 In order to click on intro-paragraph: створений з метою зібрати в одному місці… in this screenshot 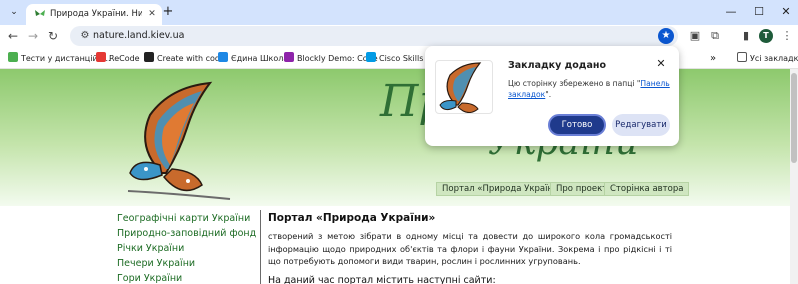, I will do `click(470, 248)`.